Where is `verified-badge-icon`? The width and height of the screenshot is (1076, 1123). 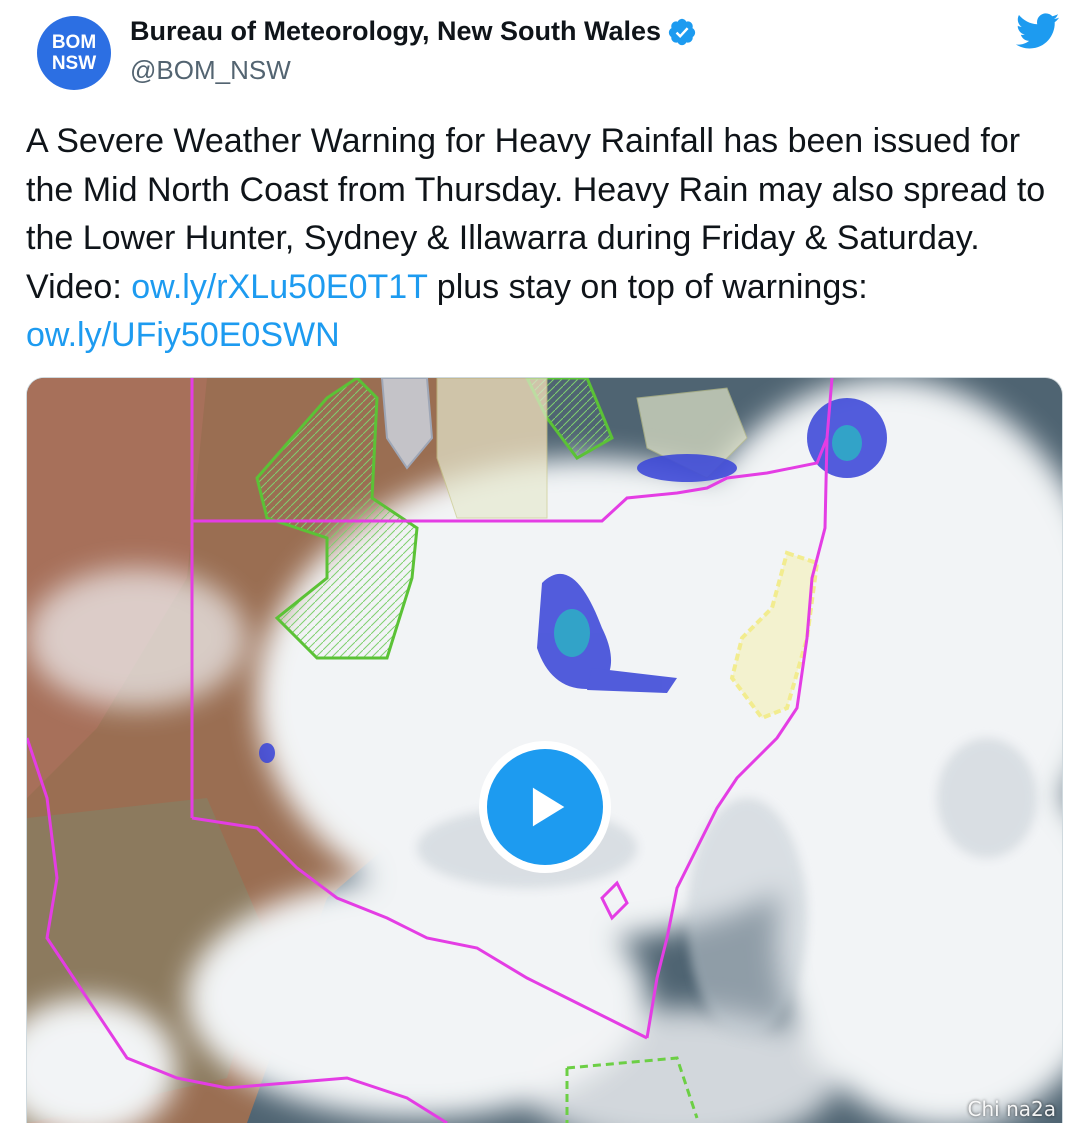
verified-badge-icon is located at coordinates (682, 31).